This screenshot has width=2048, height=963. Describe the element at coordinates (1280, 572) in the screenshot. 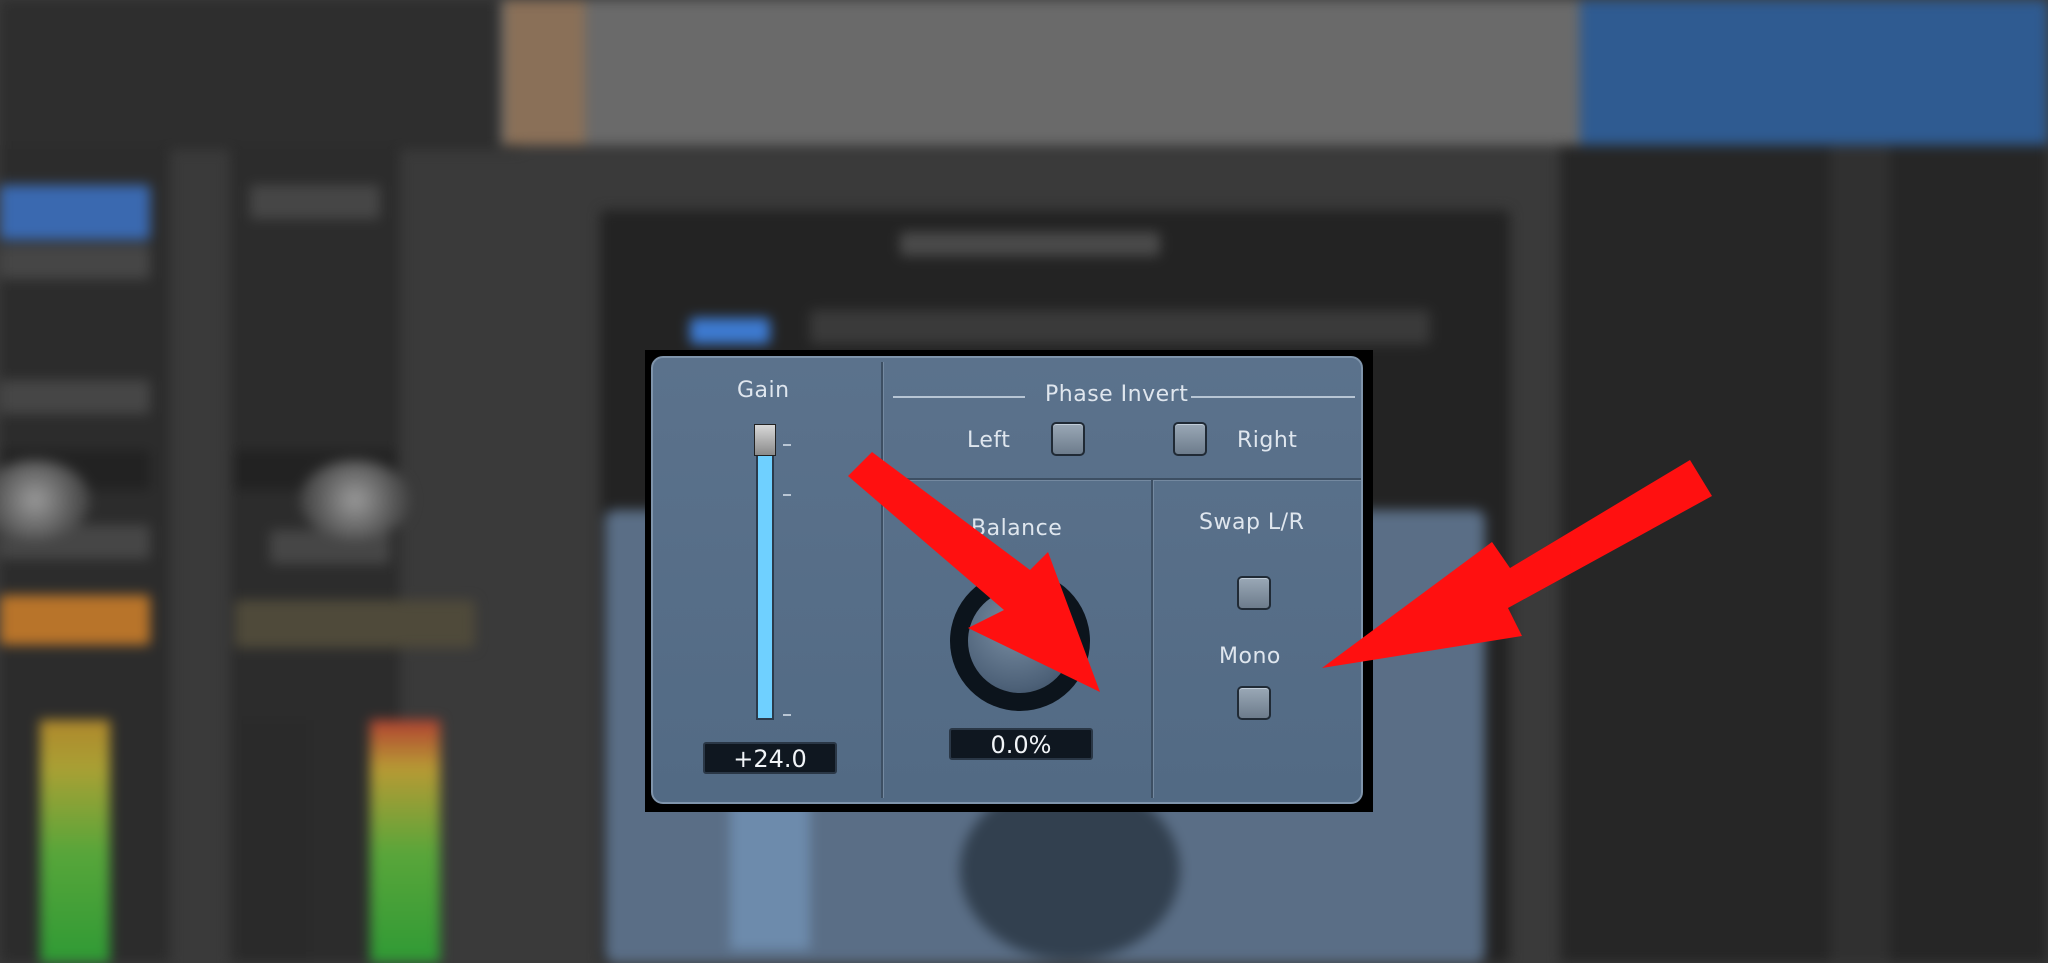

I see `annotation-arrows` at that location.